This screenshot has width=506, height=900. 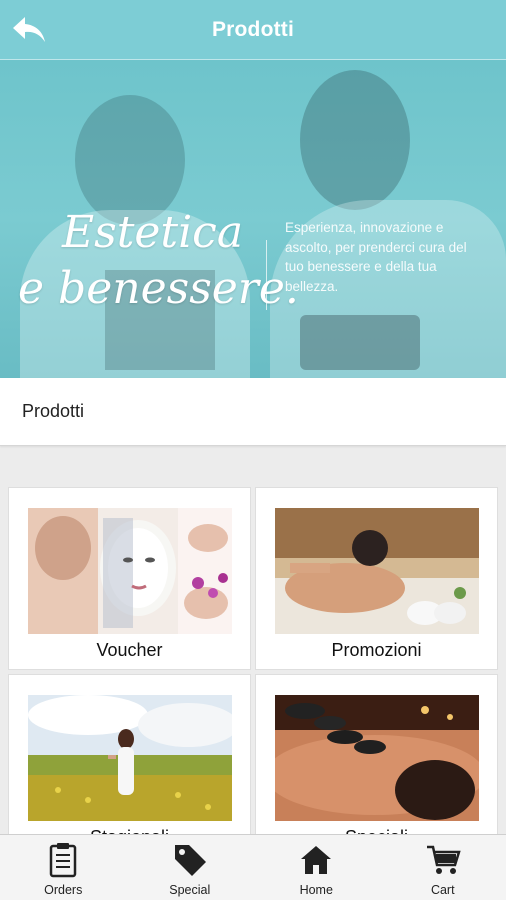 What do you see at coordinates (360, 342) in the screenshot?
I see `banner-palette` at bounding box center [360, 342].